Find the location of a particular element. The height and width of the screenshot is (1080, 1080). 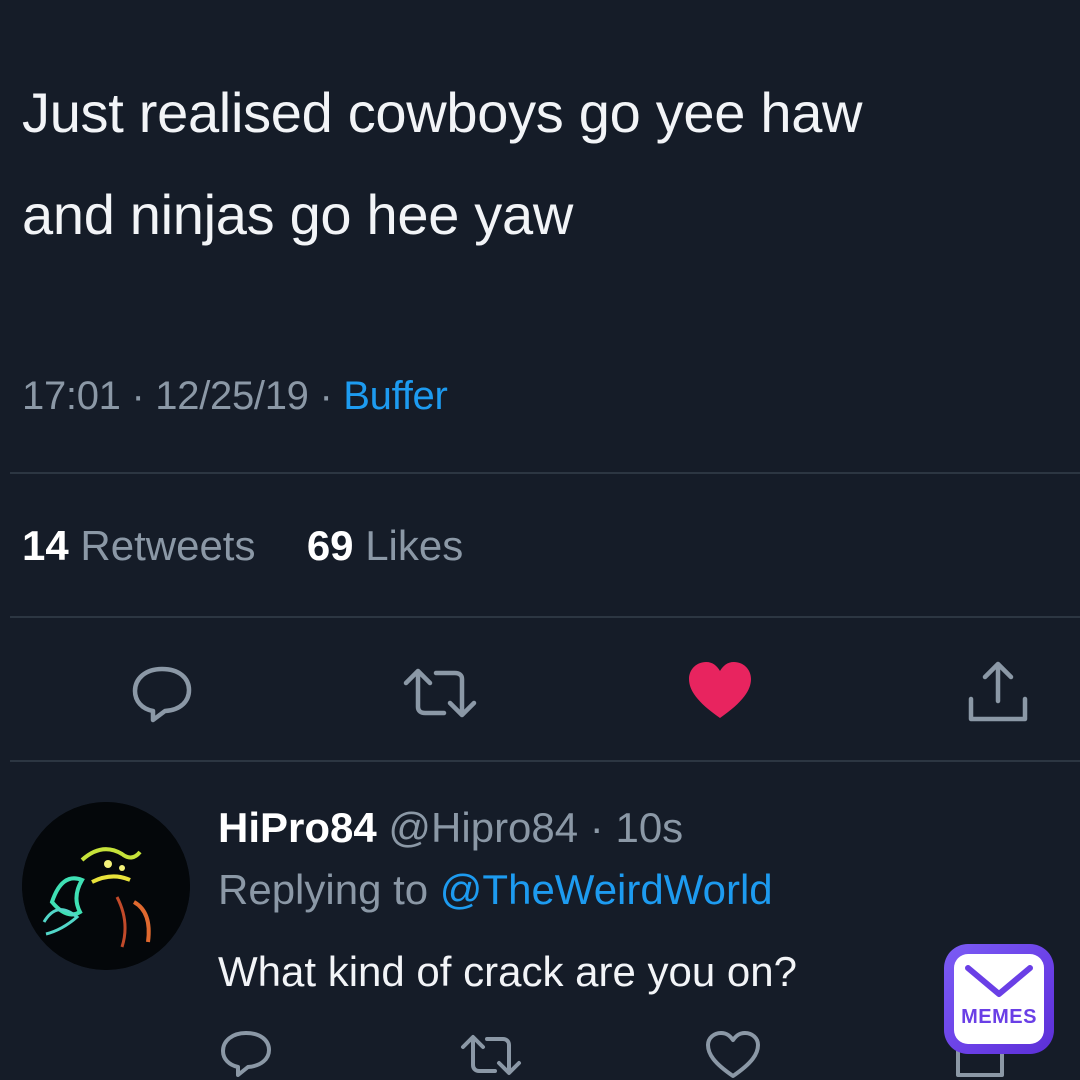

reply-like-button is located at coordinates (733, 1055).